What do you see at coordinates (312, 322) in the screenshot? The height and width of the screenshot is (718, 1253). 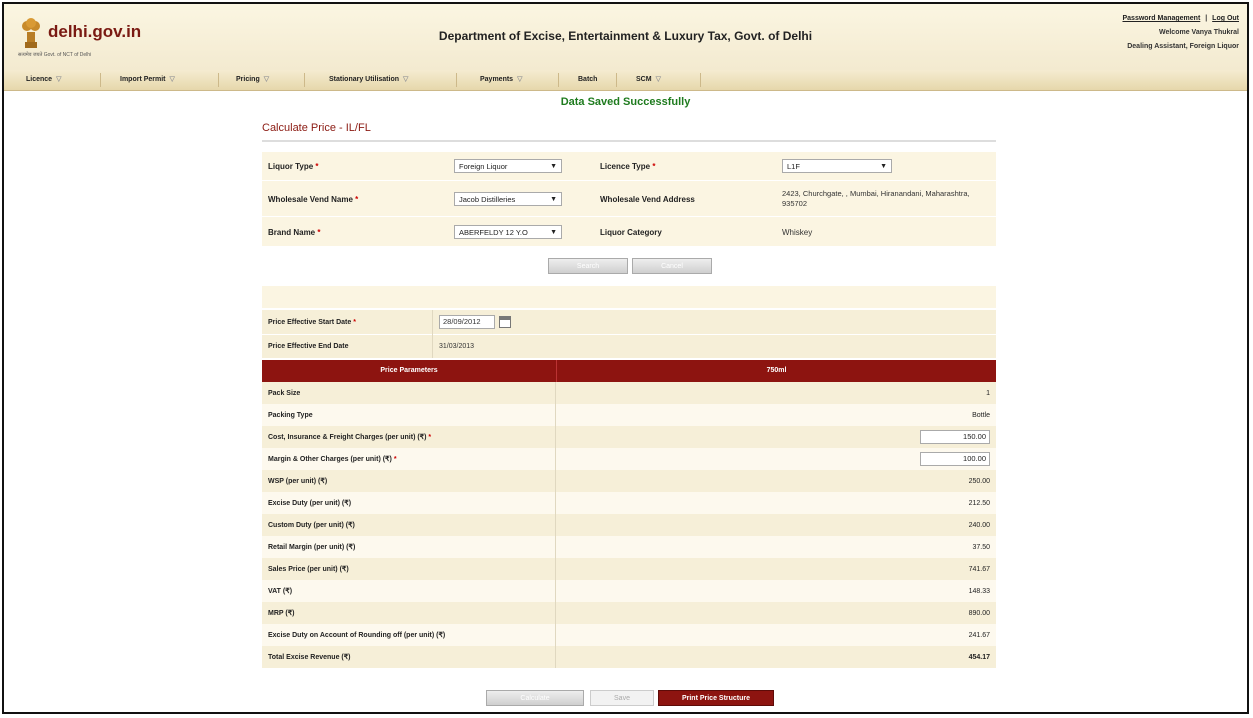 I see `start-date-label: Price Effective Start Date *` at bounding box center [312, 322].